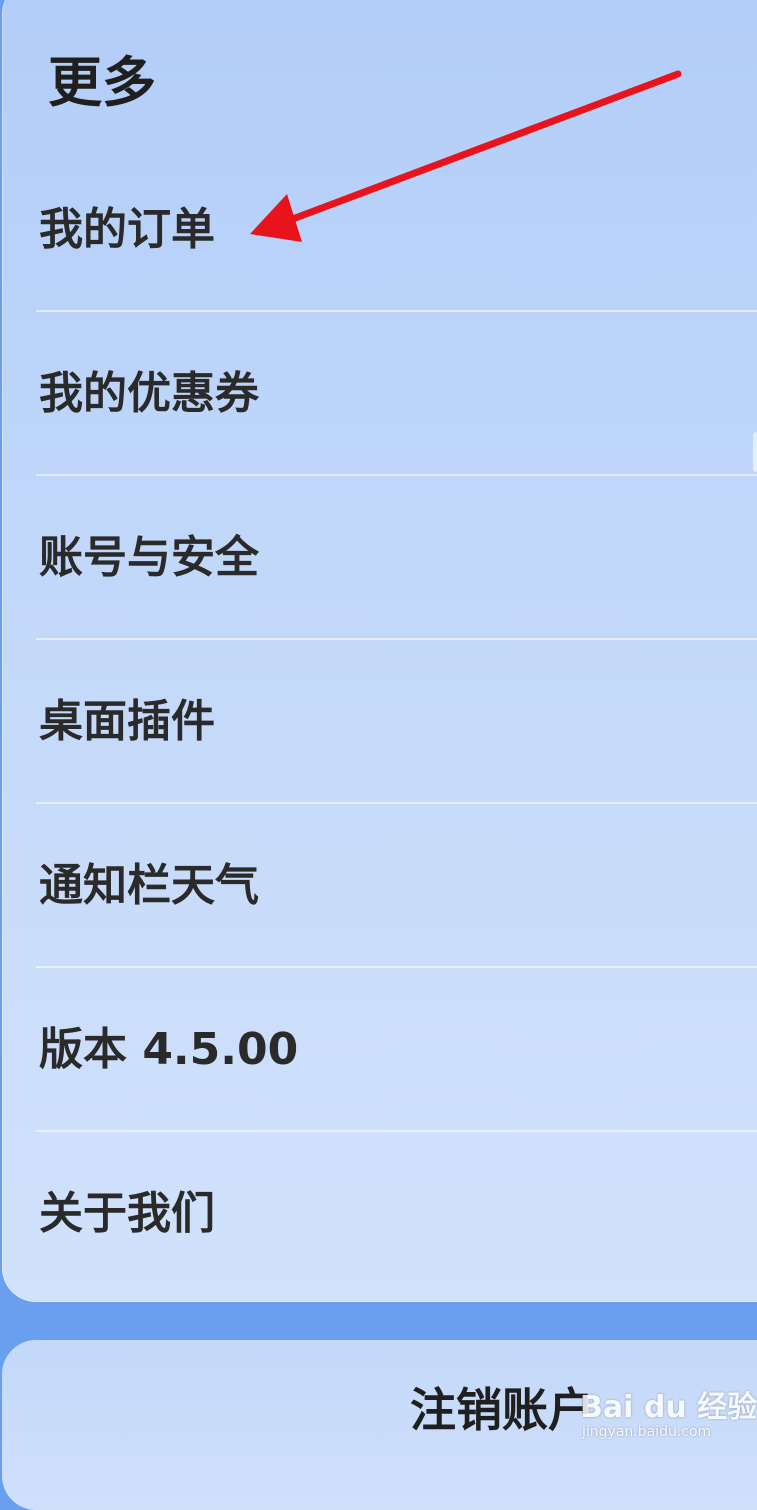 The width and height of the screenshot is (757, 1510). What do you see at coordinates (502, 1410) in the screenshot?
I see `logout-account-label: 注销账户` at bounding box center [502, 1410].